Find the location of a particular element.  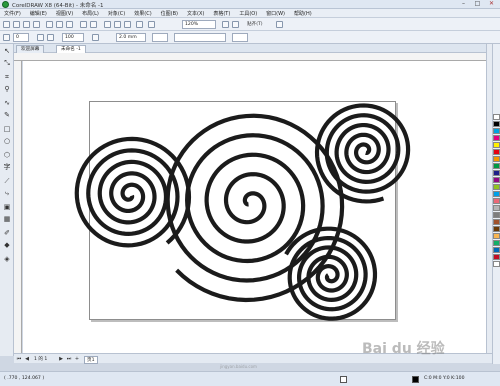

menu-window: 窗口(W) is located at coordinates (275, 13).